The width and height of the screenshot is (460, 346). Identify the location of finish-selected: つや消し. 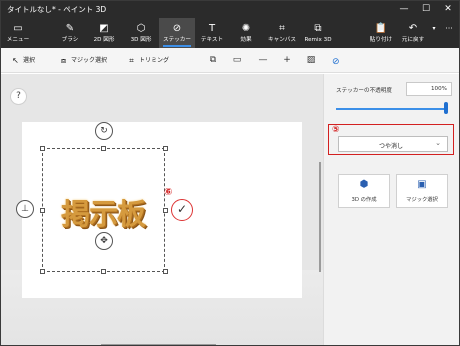
(391, 146).